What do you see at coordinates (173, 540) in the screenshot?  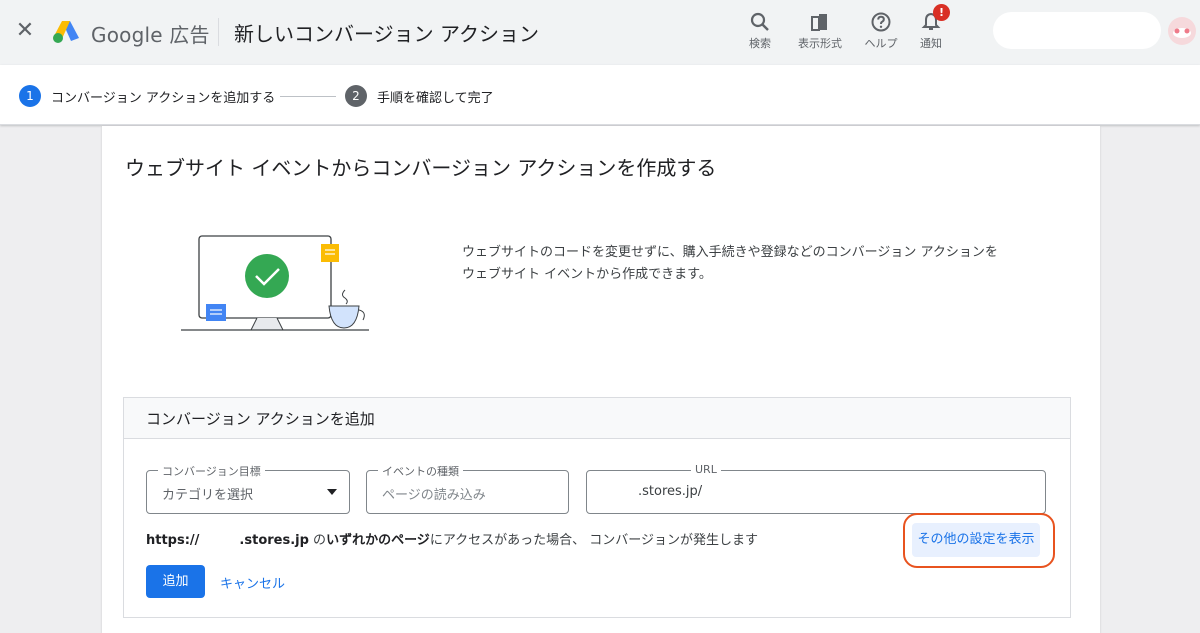 I see `notice-prefix: https://` at bounding box center [173, 540].